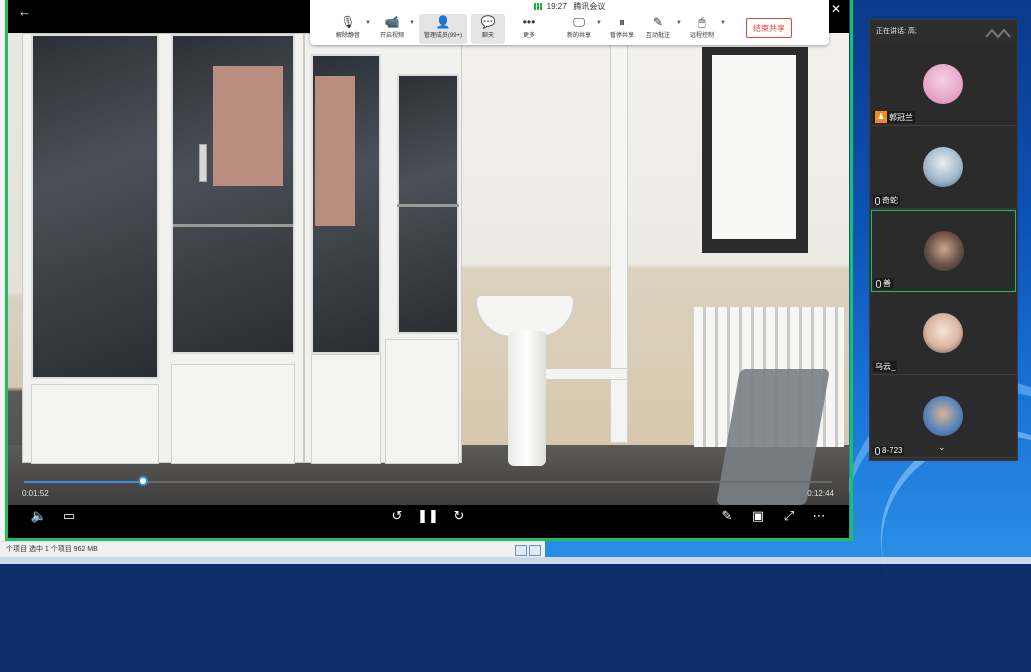  I want to click on share-screen-icon: 🖵, so click(579, 22).